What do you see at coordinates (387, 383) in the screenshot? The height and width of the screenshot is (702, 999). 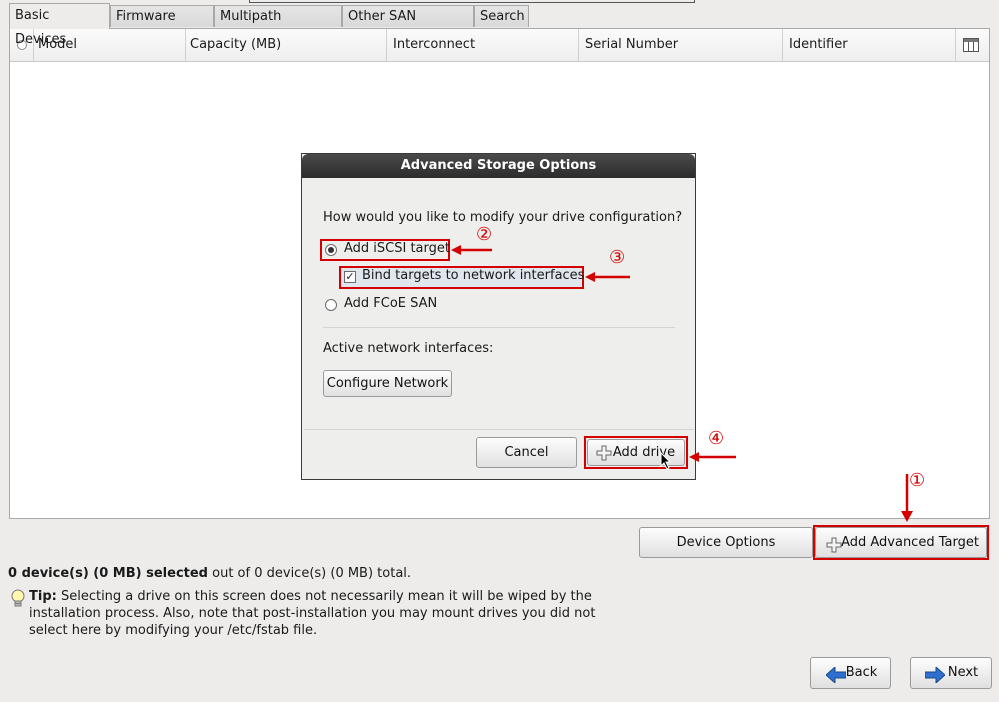 I see `configure-network-button: Configure Network` at bounding box center [387, 383].